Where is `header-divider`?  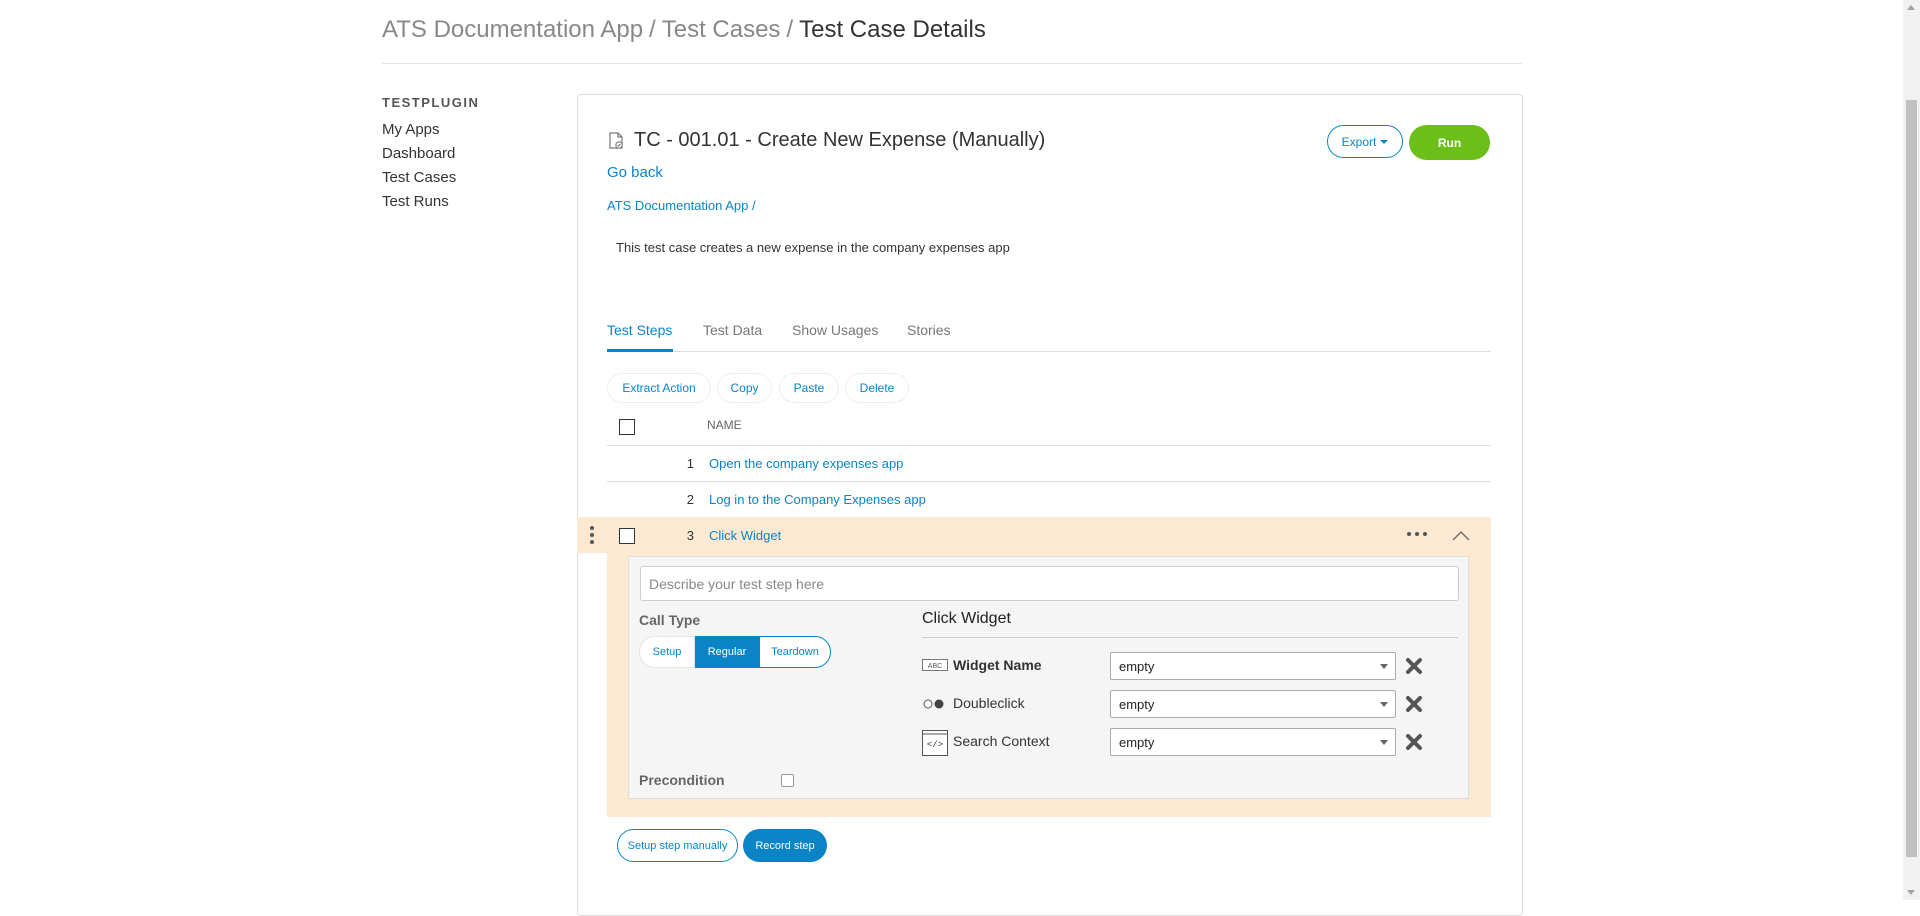 header-divider is located at coordinates (952, 63).